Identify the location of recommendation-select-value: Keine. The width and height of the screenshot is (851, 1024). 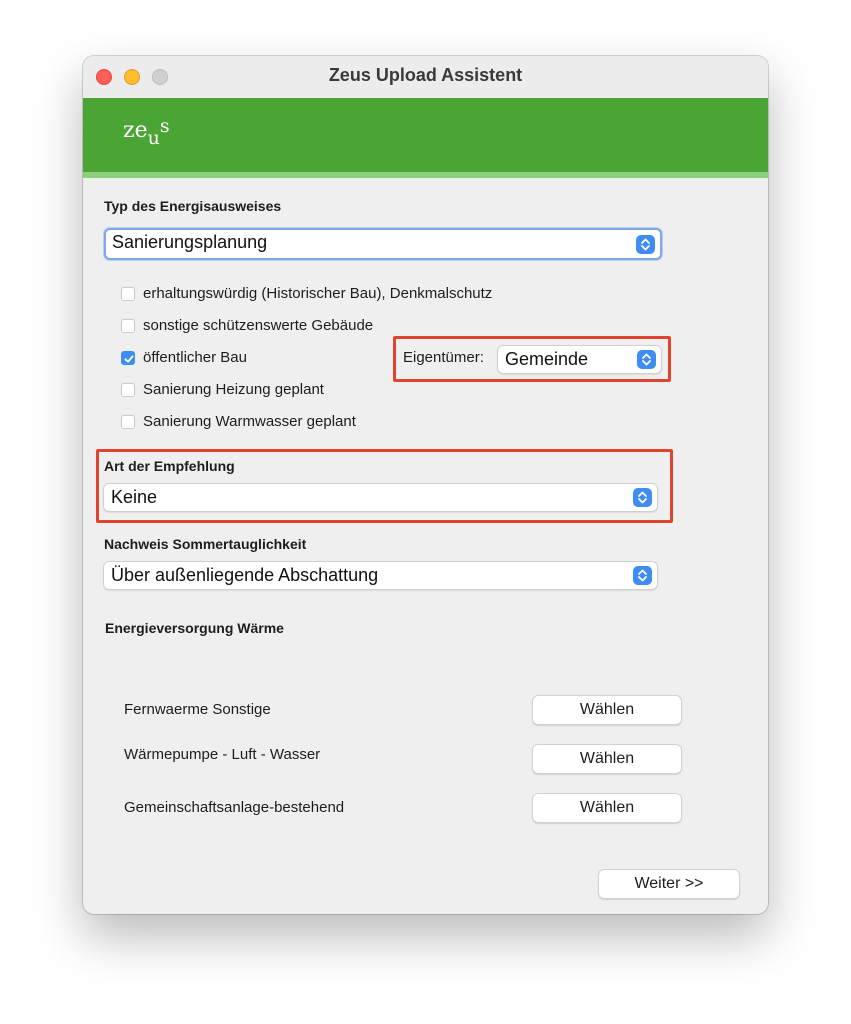
(134, 497).